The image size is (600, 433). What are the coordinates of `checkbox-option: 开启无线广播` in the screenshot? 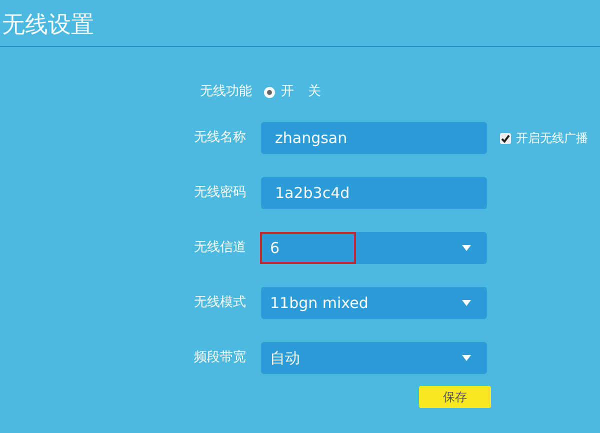 It's located at (544, 138).